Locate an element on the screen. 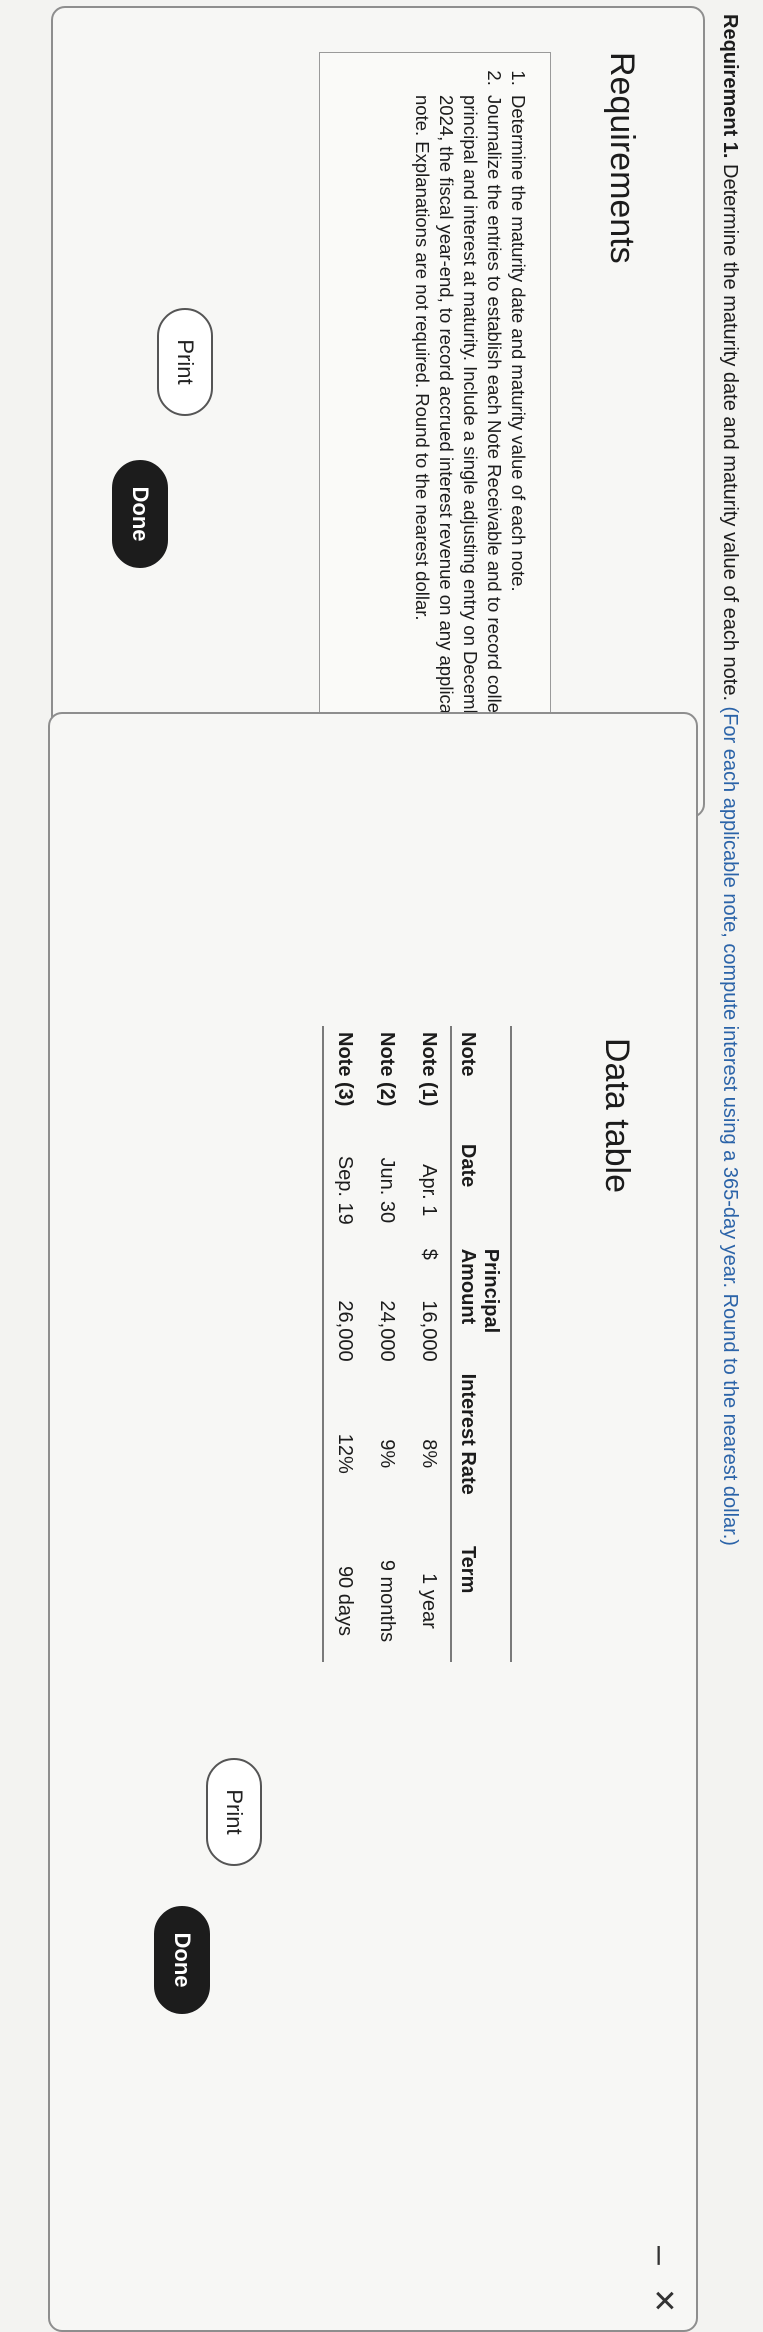  note-cell: Note (3) is located at coordinates (344, 1082).